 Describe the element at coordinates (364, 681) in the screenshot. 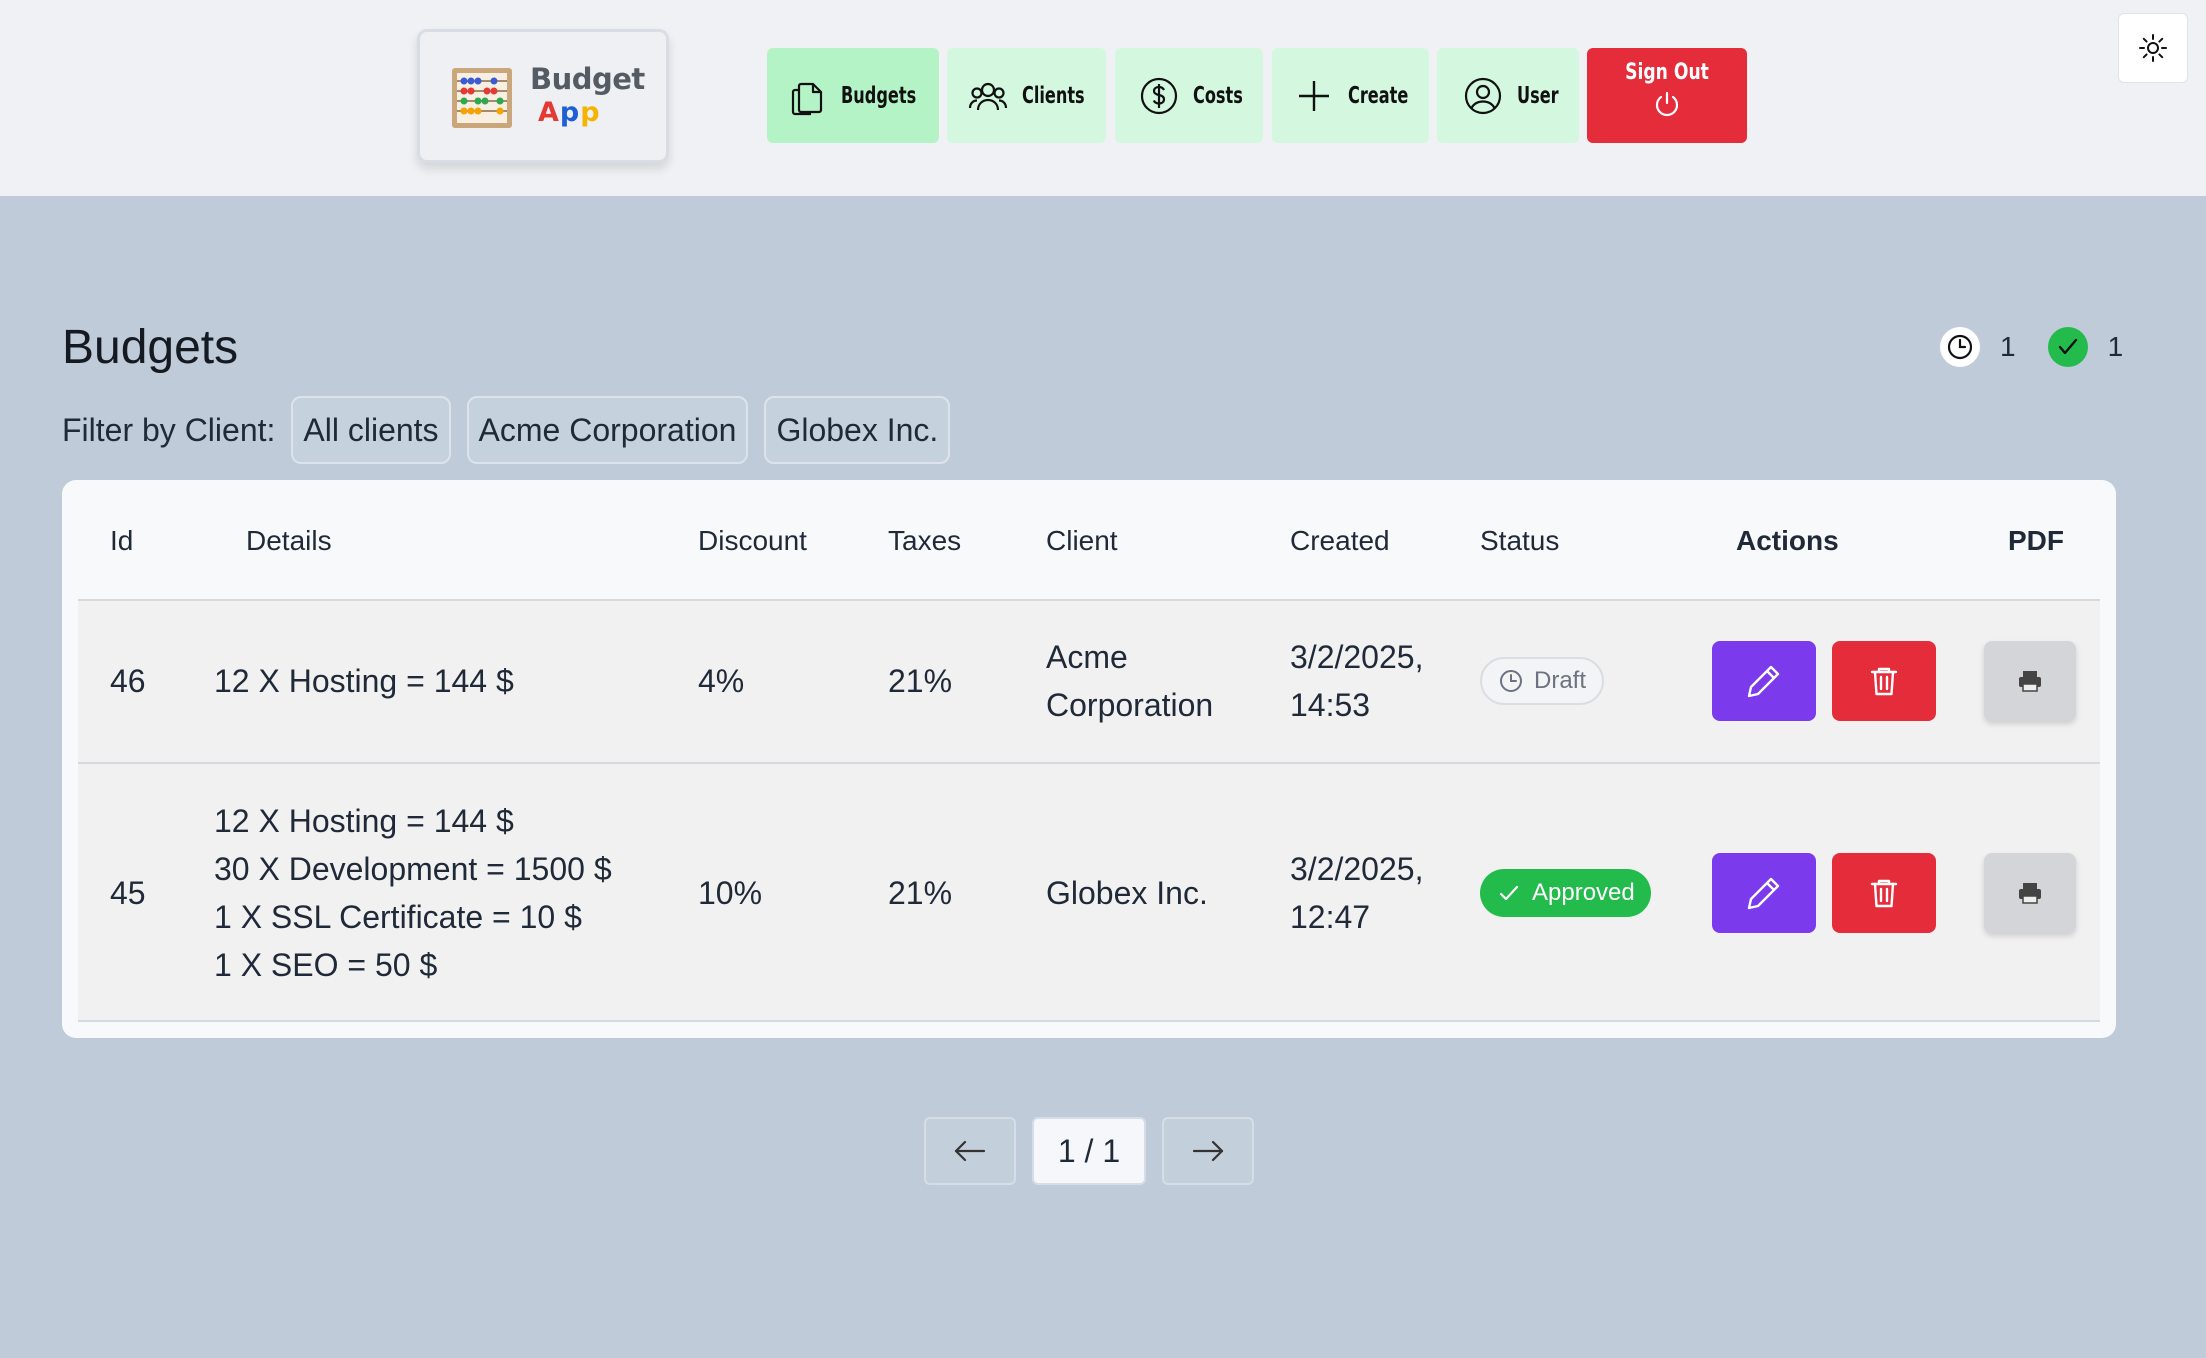

I see `cell-details: 12 X Hosting = 144 $` at that location.